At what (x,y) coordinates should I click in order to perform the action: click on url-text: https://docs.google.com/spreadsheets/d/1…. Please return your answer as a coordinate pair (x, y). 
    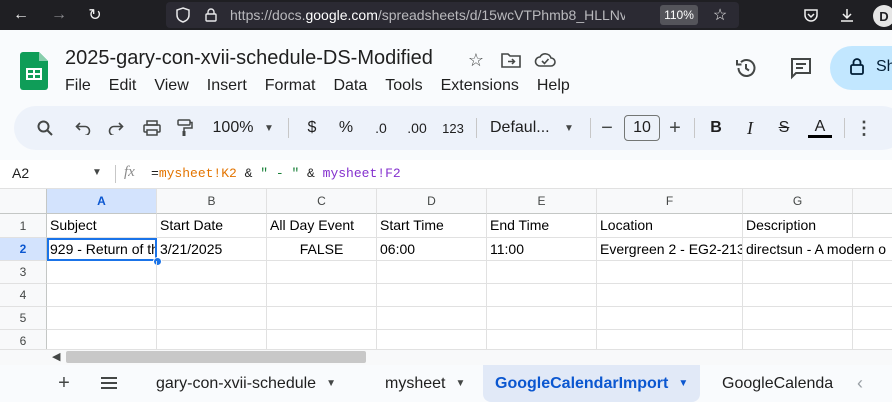
    Looking at the image, I should click on (427, 15).